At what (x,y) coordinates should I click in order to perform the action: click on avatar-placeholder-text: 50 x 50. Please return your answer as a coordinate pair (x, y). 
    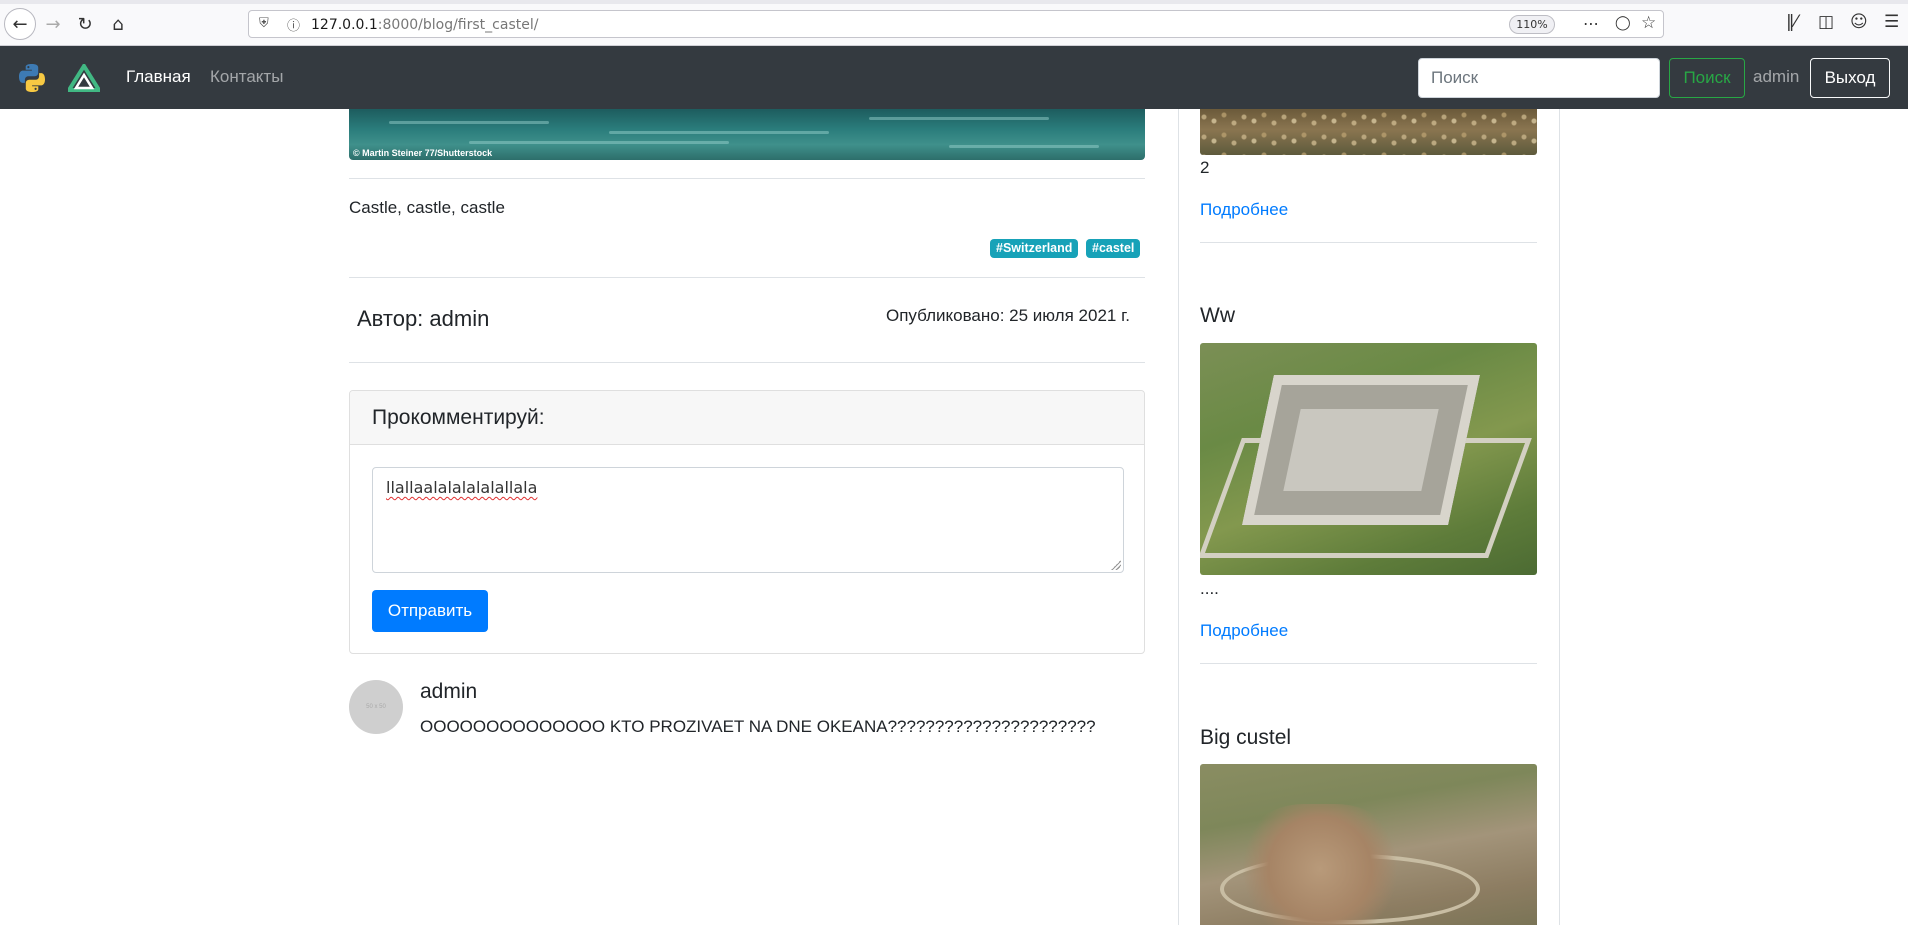
    Looking at the image, I should click on (376, 707).